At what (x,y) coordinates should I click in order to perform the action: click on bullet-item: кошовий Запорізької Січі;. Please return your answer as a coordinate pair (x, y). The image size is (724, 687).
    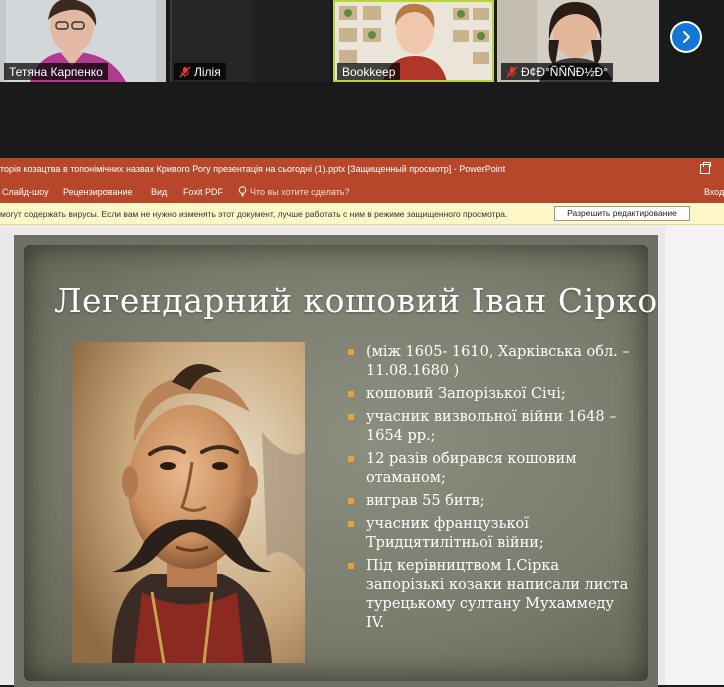
    Looking at the image, I should click on (491, 394).